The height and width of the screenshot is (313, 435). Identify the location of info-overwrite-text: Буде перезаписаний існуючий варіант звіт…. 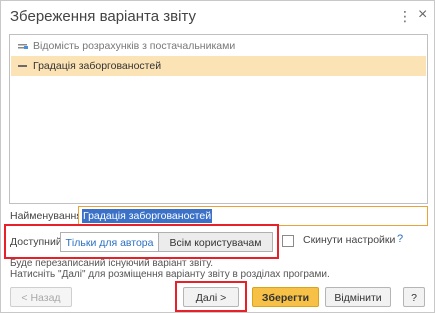
(112, 263).